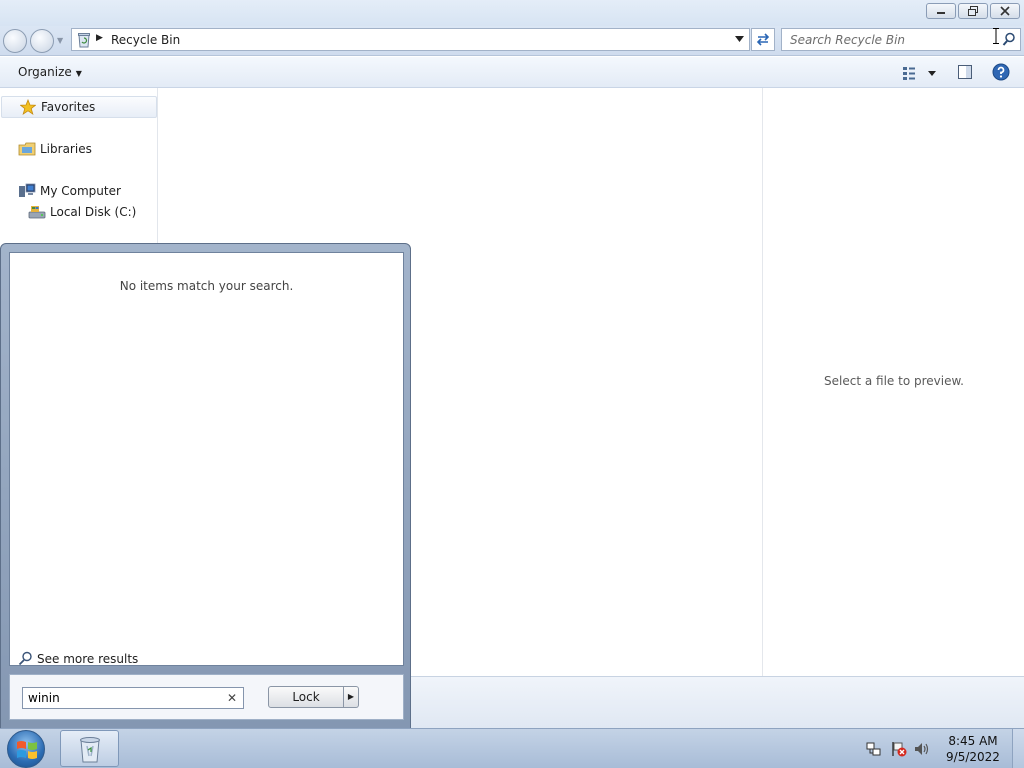 The width and height of the screenshot is (1024, 768). I want to click on search-input, so click(889, 39).